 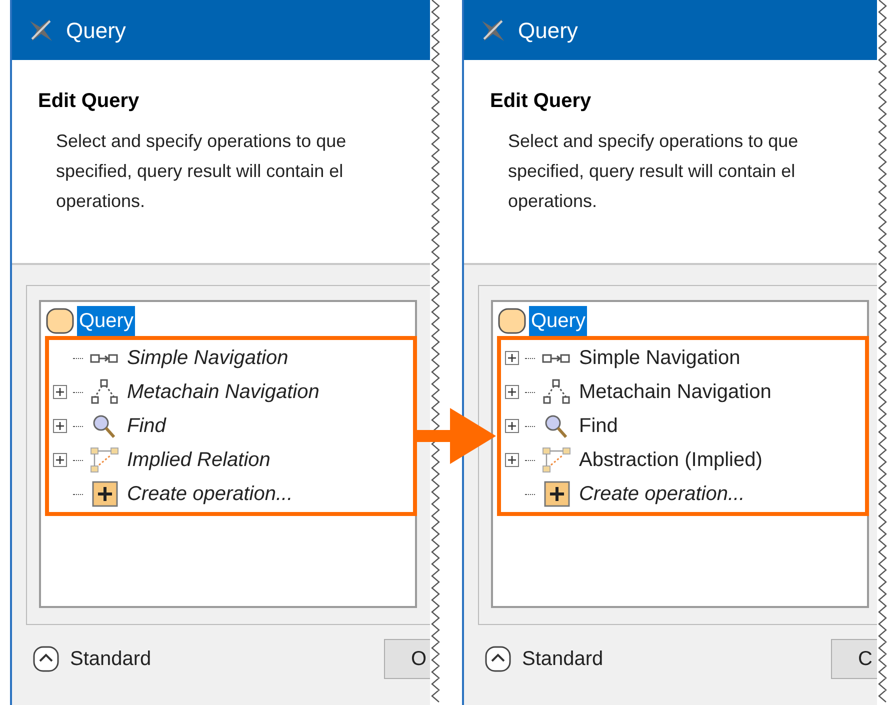 I want to click on dialog-button: O, so click(x=407, y=659).